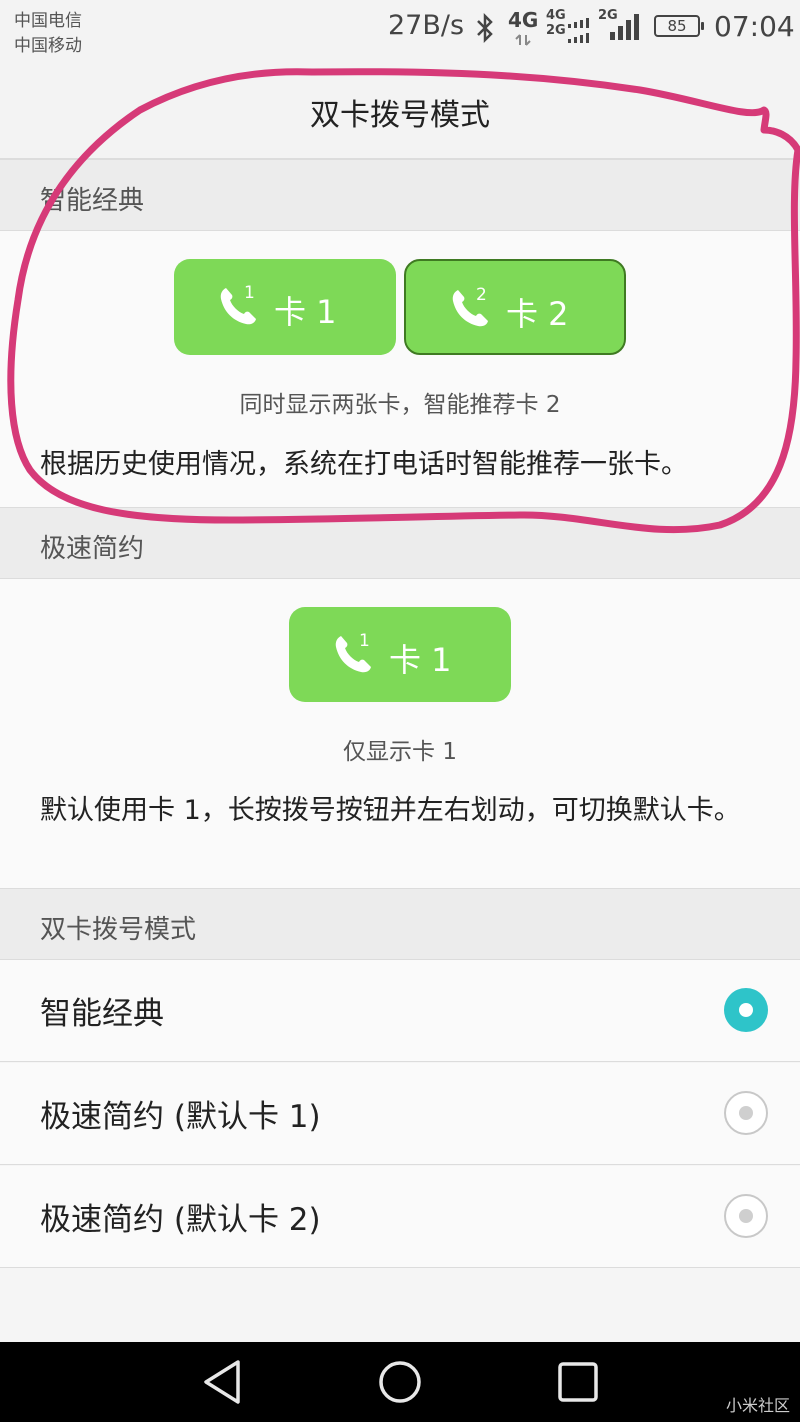 This screenshot has height=1422, width=800. I want to click on section-heading-fast-simple: 极速简约, so click(92, 549).